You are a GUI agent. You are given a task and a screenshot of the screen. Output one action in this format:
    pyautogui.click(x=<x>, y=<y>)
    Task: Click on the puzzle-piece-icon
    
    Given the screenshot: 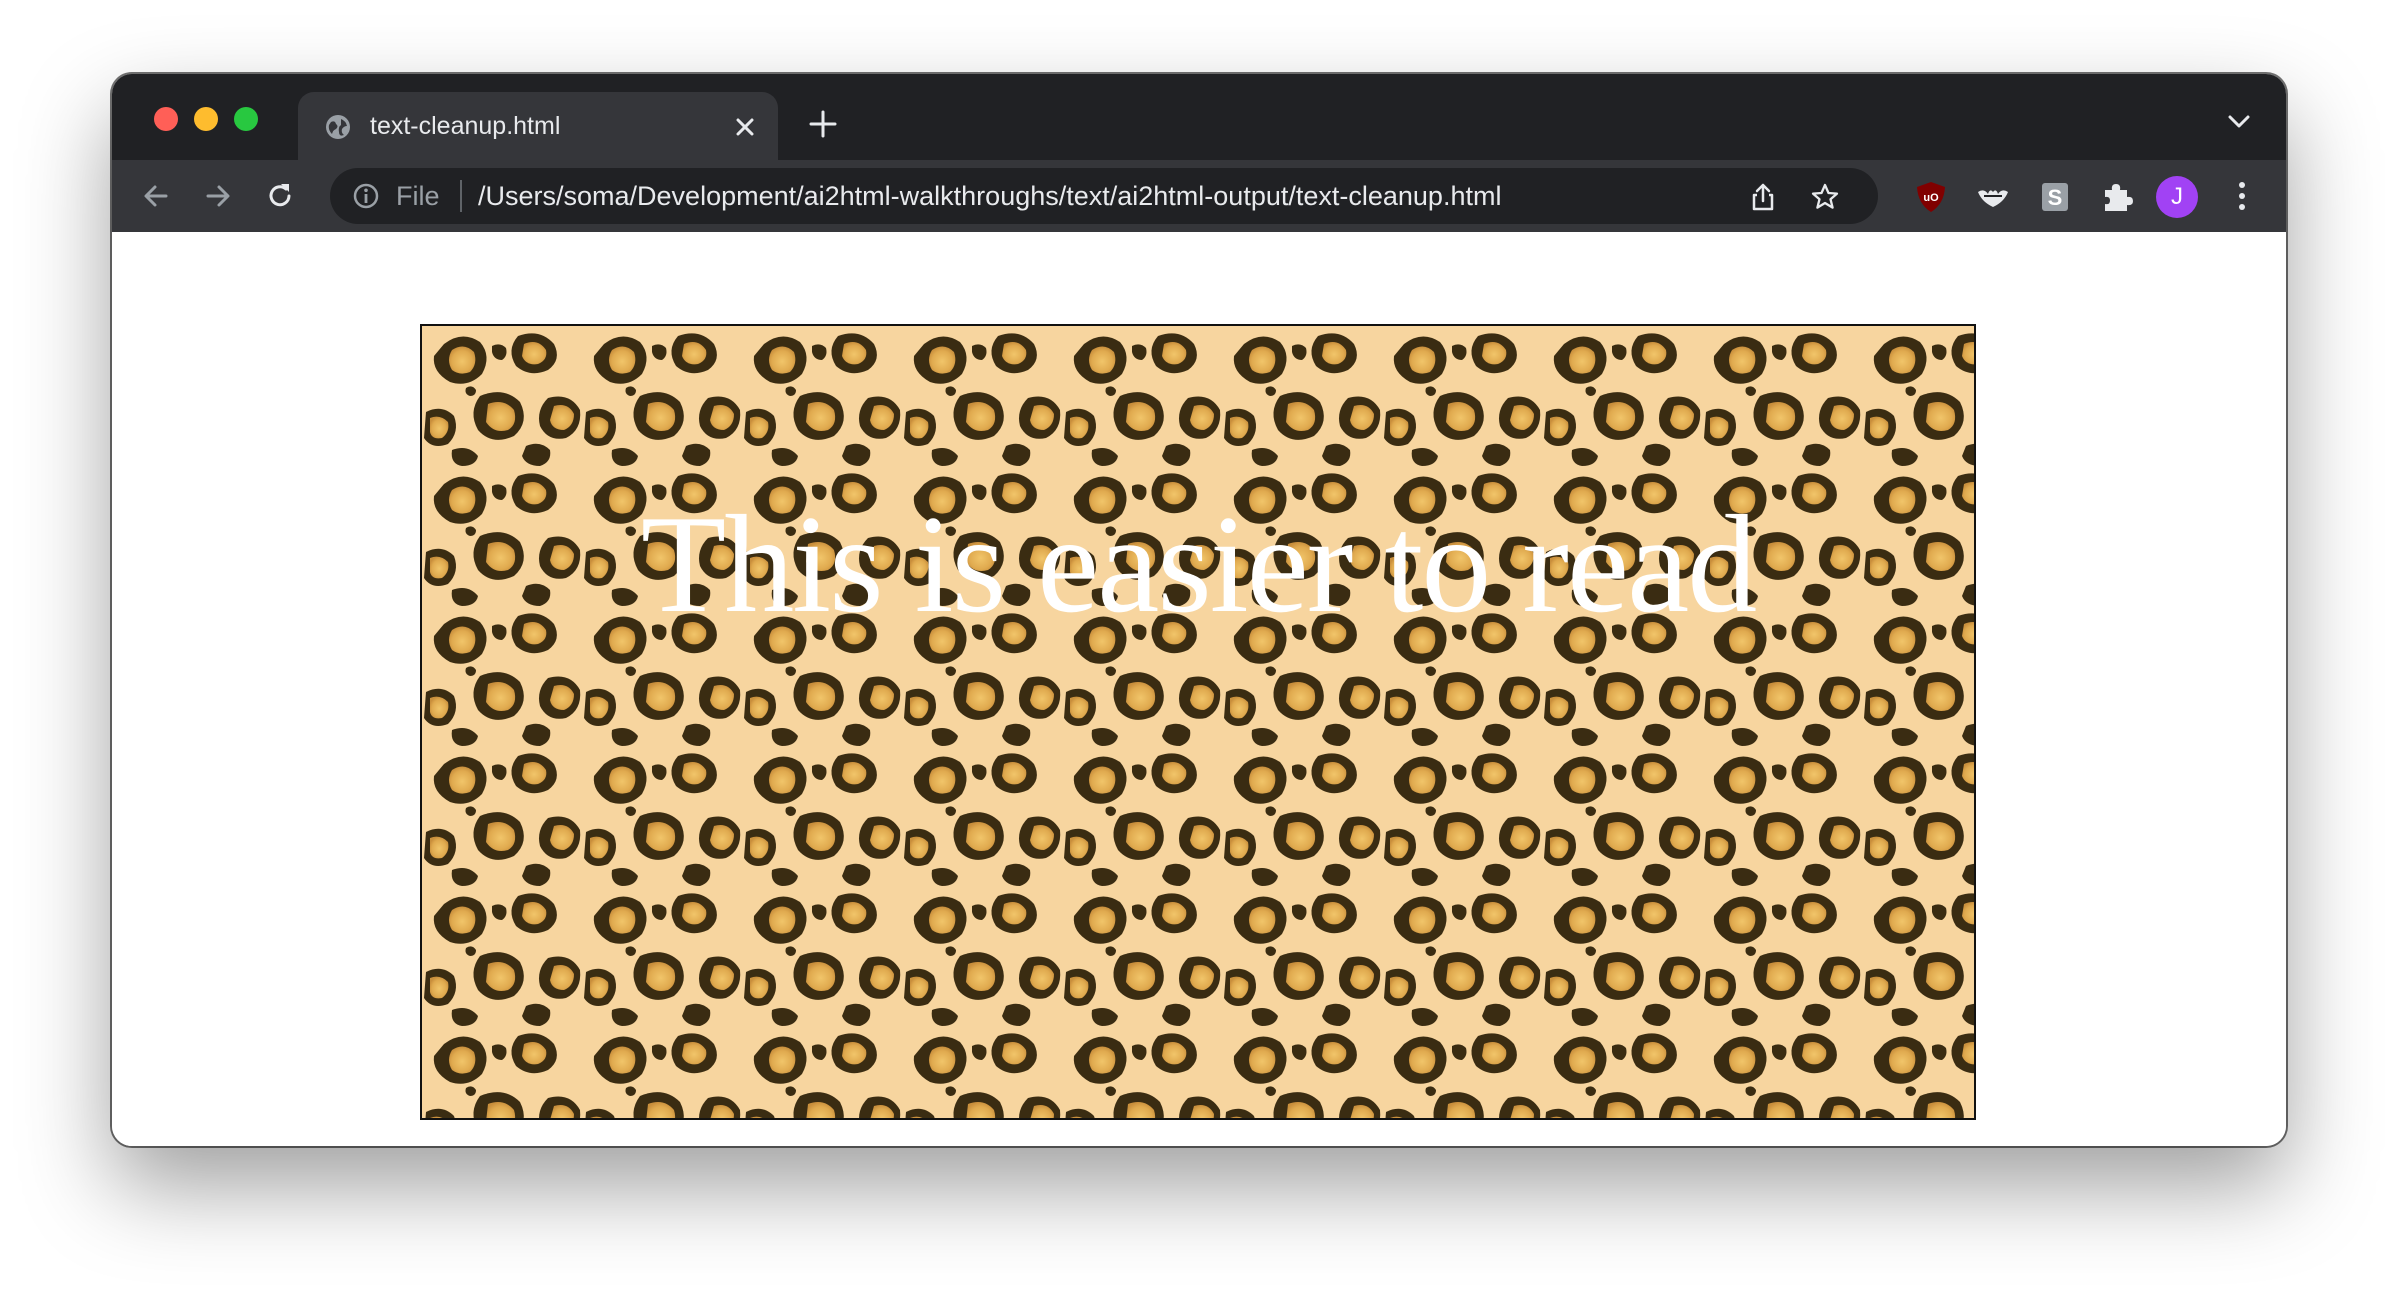 What is the action you would take?
    pyautogui.click(x=2117, y=197)
    